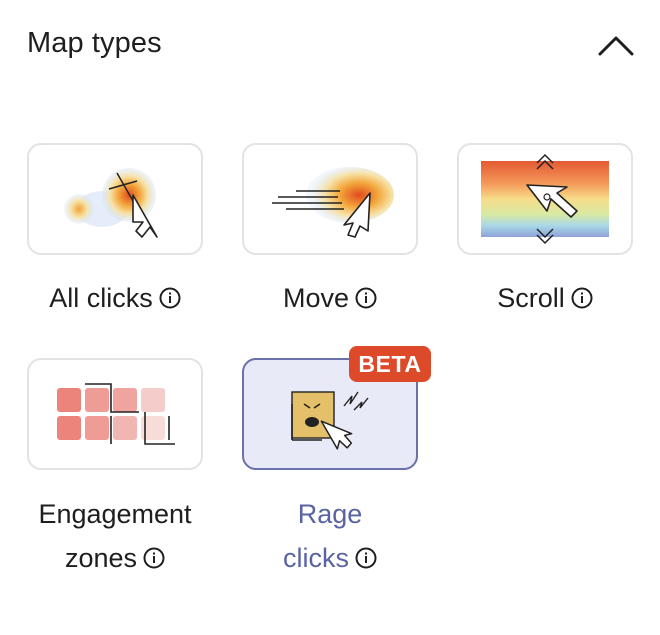 Image resolution: width=660 pixels, height=635 pixels. What do you see at coordinates (330, 536) in the screenshot?
I see `map-type-rage-clicks-label: Rage clicks` at bounding box center [330, 536].